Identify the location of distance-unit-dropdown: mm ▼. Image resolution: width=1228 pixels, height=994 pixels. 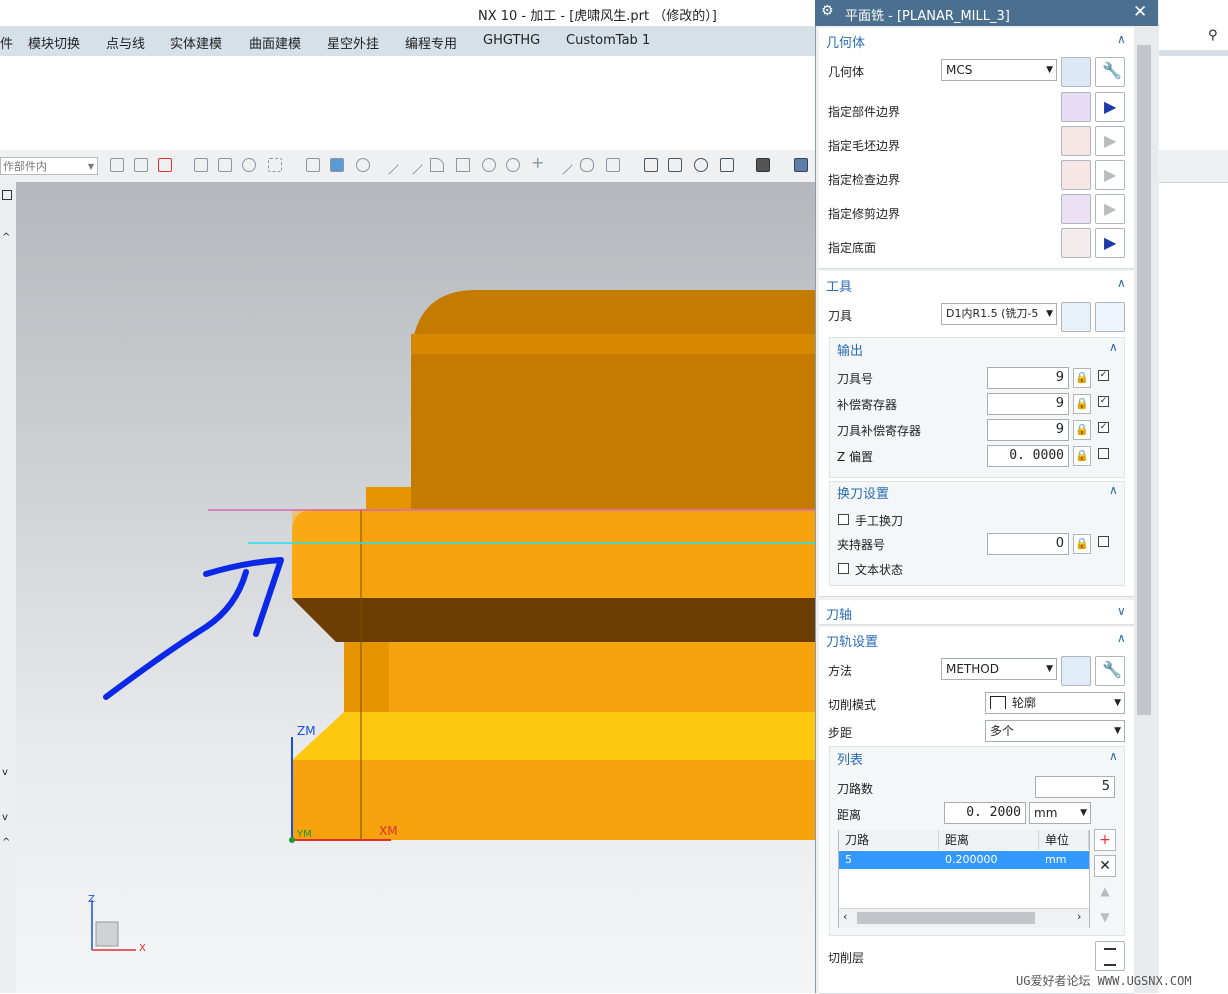
(1060, 813).